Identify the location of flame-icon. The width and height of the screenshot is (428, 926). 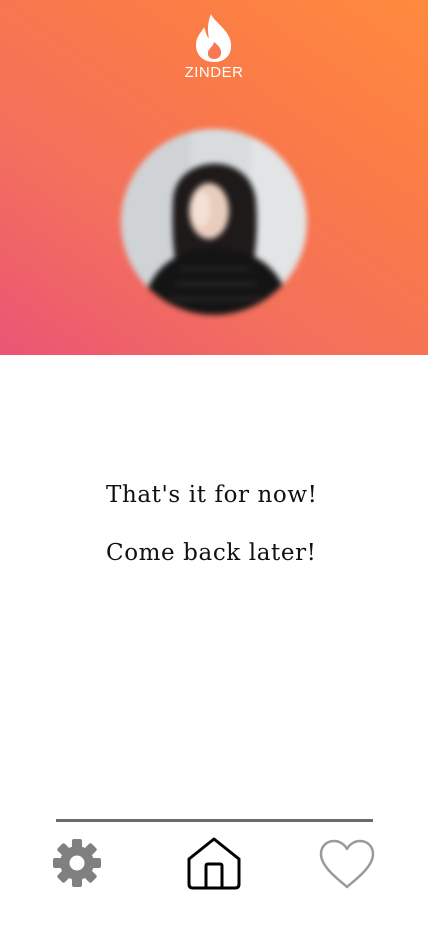
(214, 38).